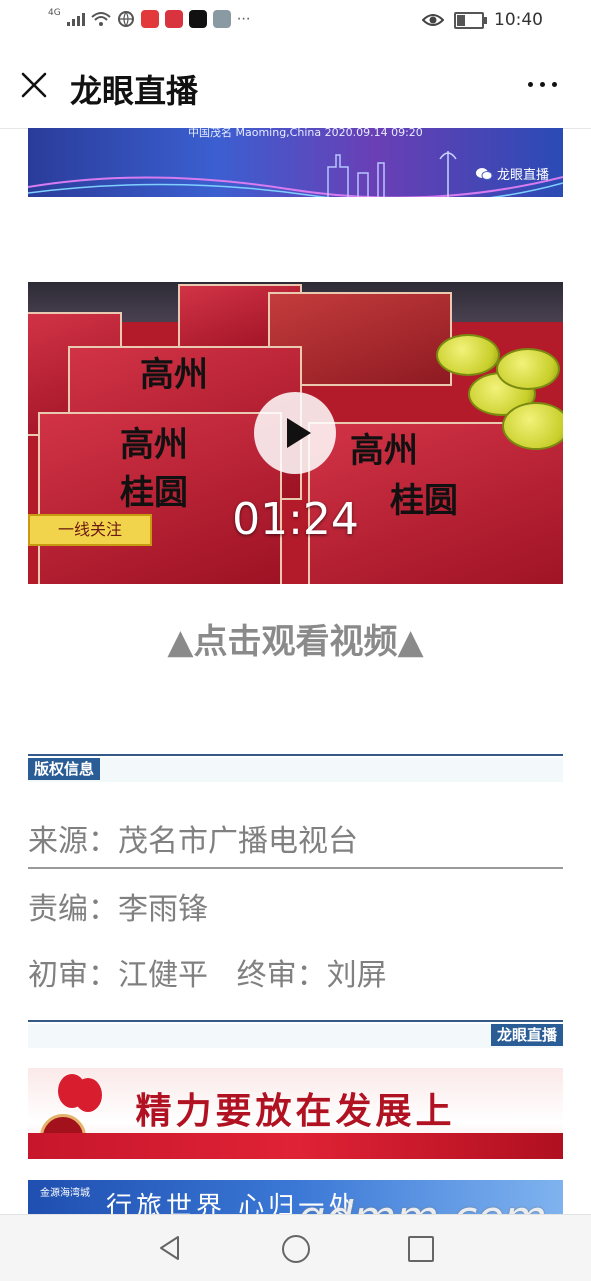 This screenshot has height=1281, width=591. I want to click on system-nav-bar, so click(295, 1247).